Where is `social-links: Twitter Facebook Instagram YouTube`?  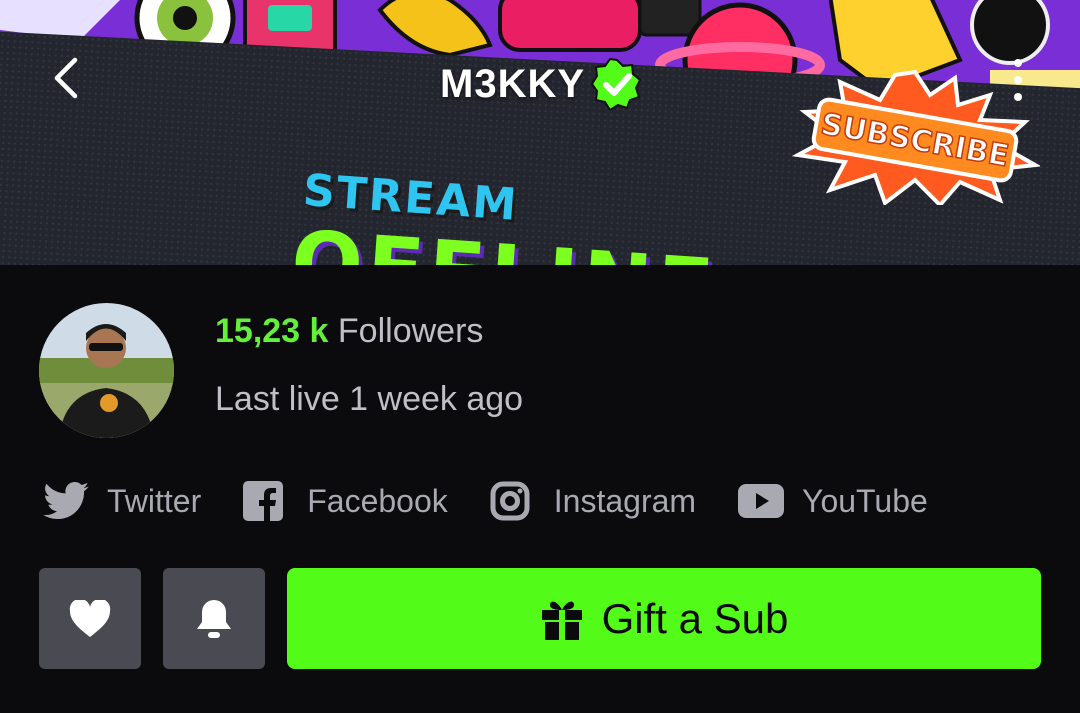
social-links: Twitter Facebook Instagram YouTube is located at coordinates (506, 501).